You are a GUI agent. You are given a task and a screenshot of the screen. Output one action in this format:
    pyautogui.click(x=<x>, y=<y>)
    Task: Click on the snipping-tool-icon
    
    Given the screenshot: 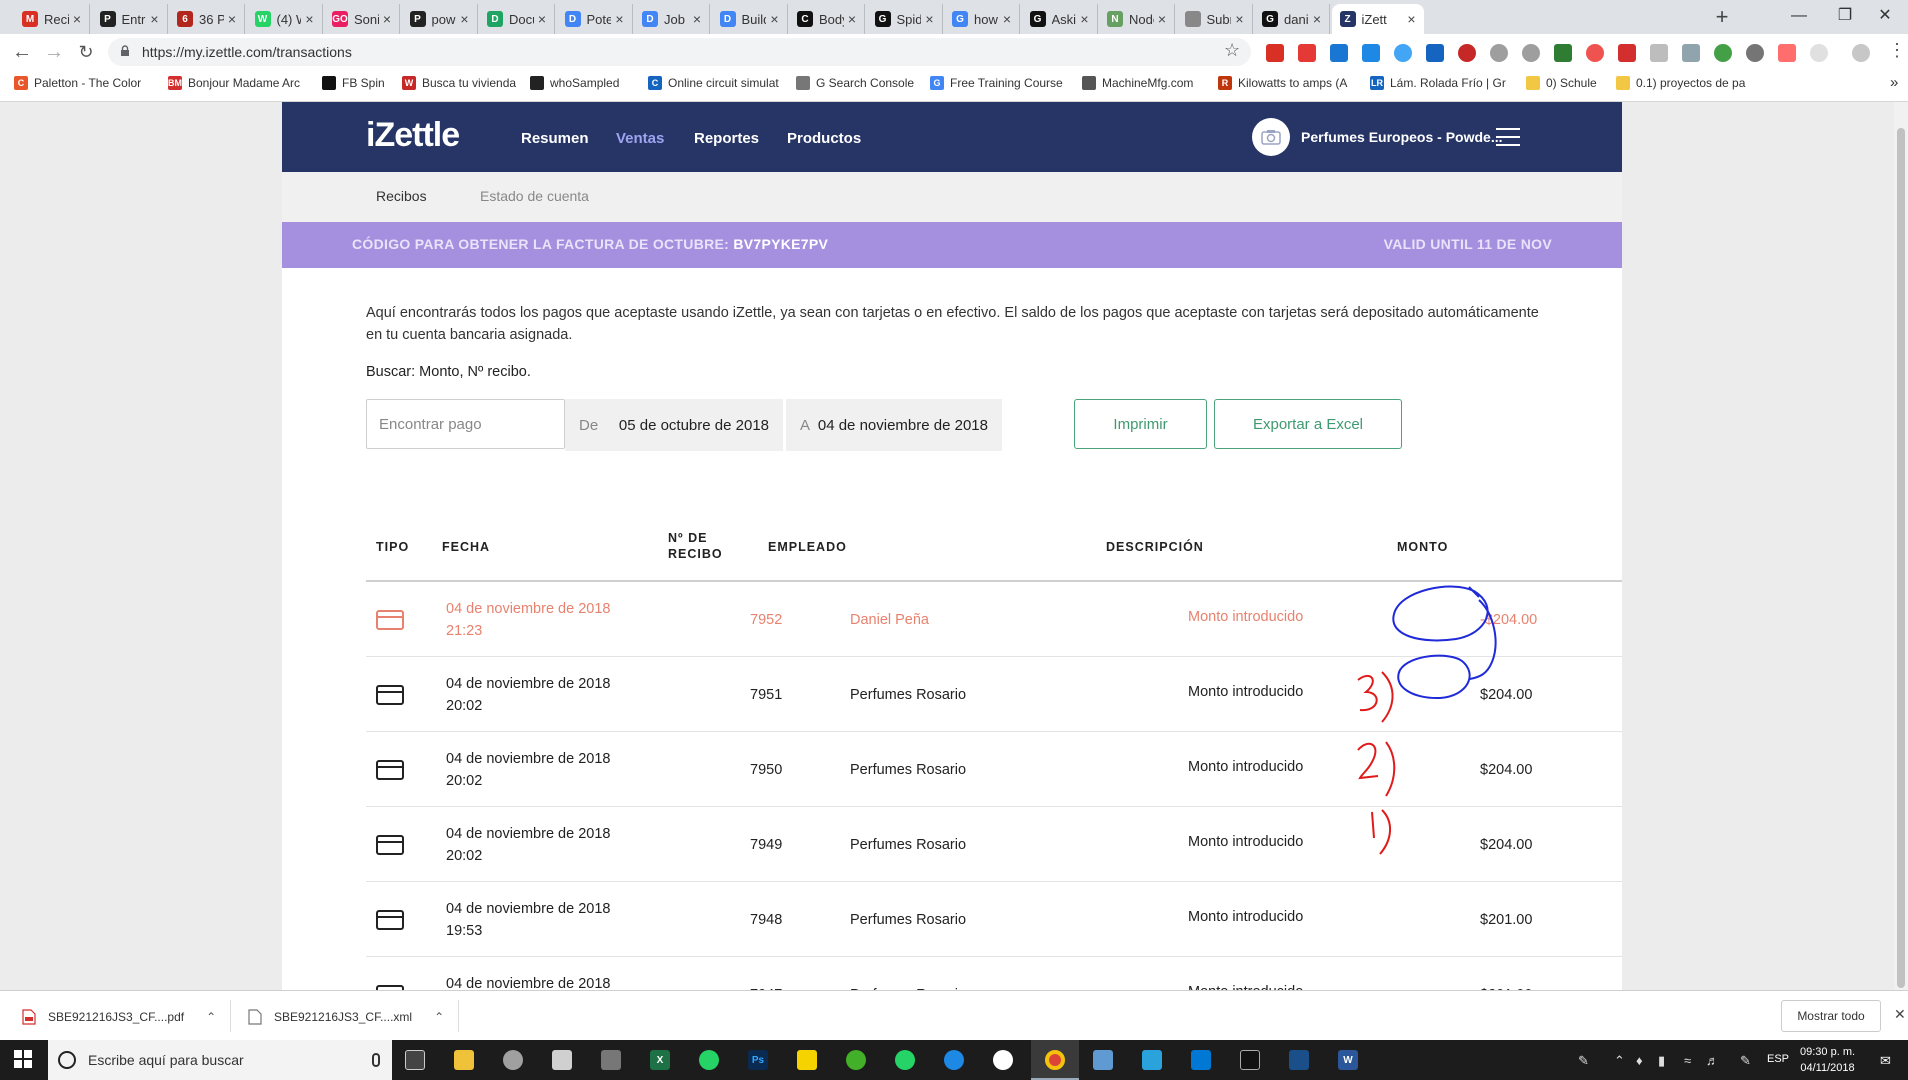 What is the action you would take?
    pyautogui.click(x=611, y=1060)
    